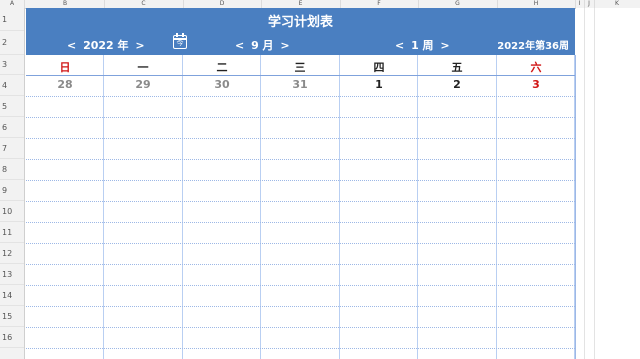 This screenshot has height=359, width=640. What do you see at coordinates (183, 35) in the screenshot?
I see `calendar-ring-right` at bounding box center [183, 35].